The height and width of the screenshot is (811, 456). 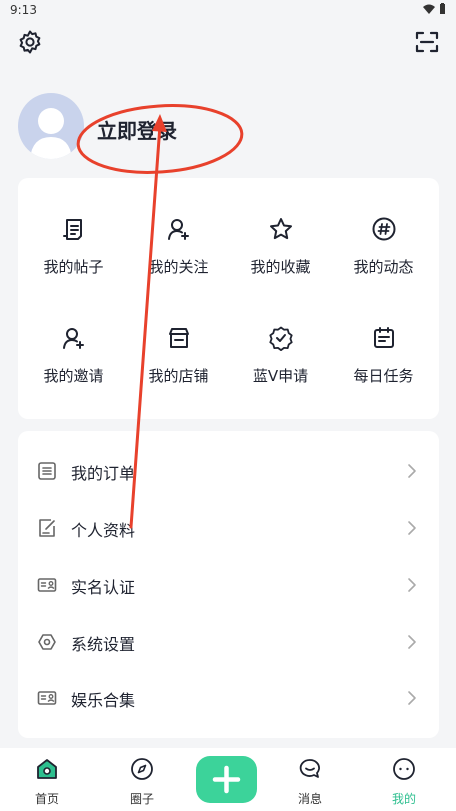 I want to click on status-time: 9:13, so click(x=23, y=10).